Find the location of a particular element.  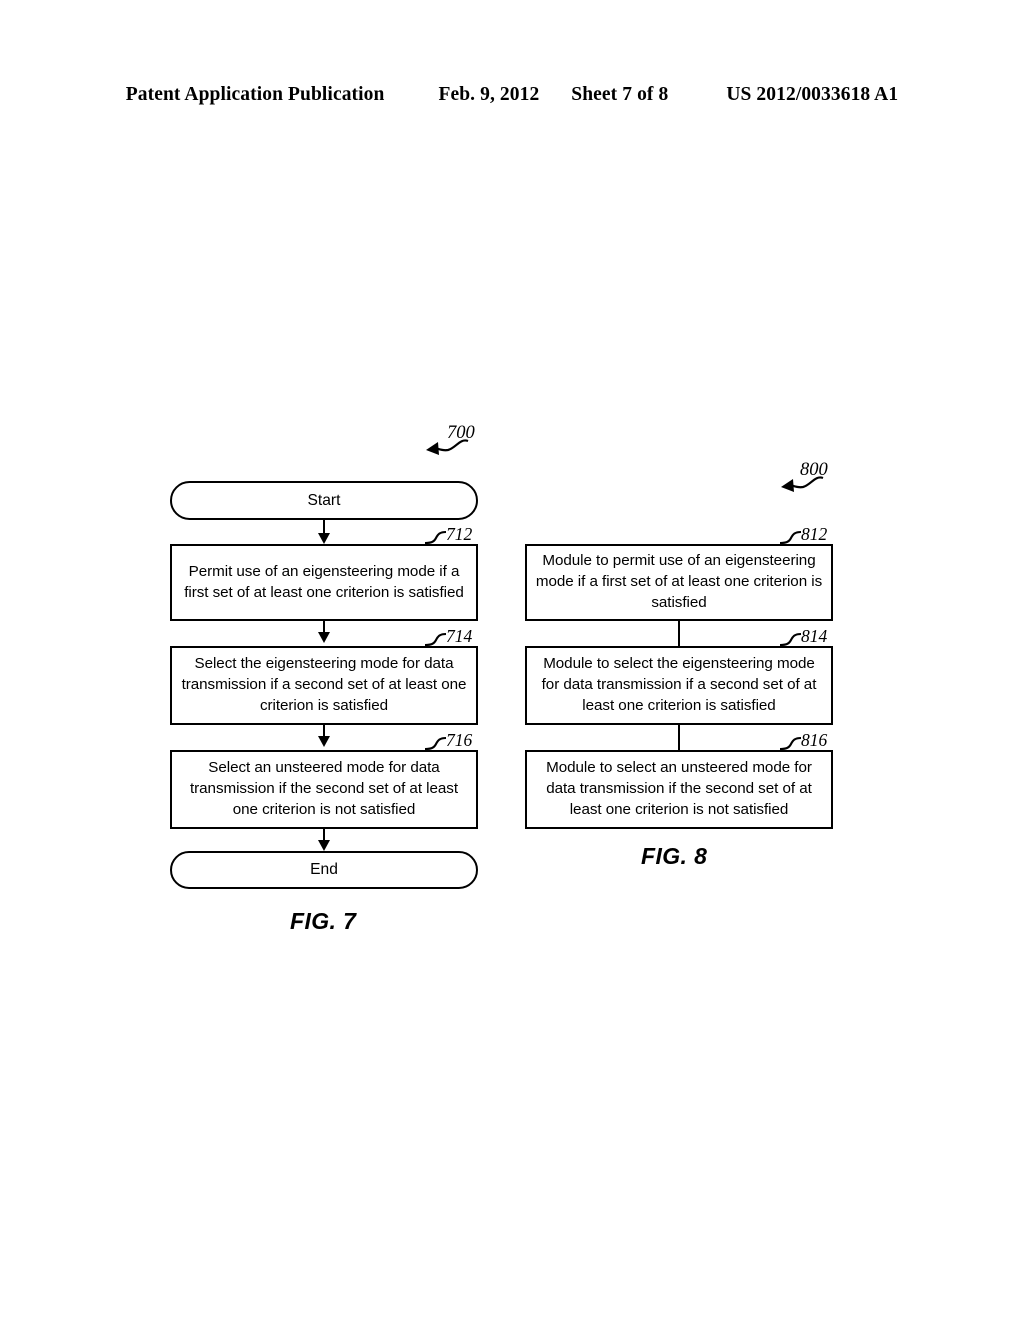

fig7-refnum-716: 716 is located at coordinates (459, 740).